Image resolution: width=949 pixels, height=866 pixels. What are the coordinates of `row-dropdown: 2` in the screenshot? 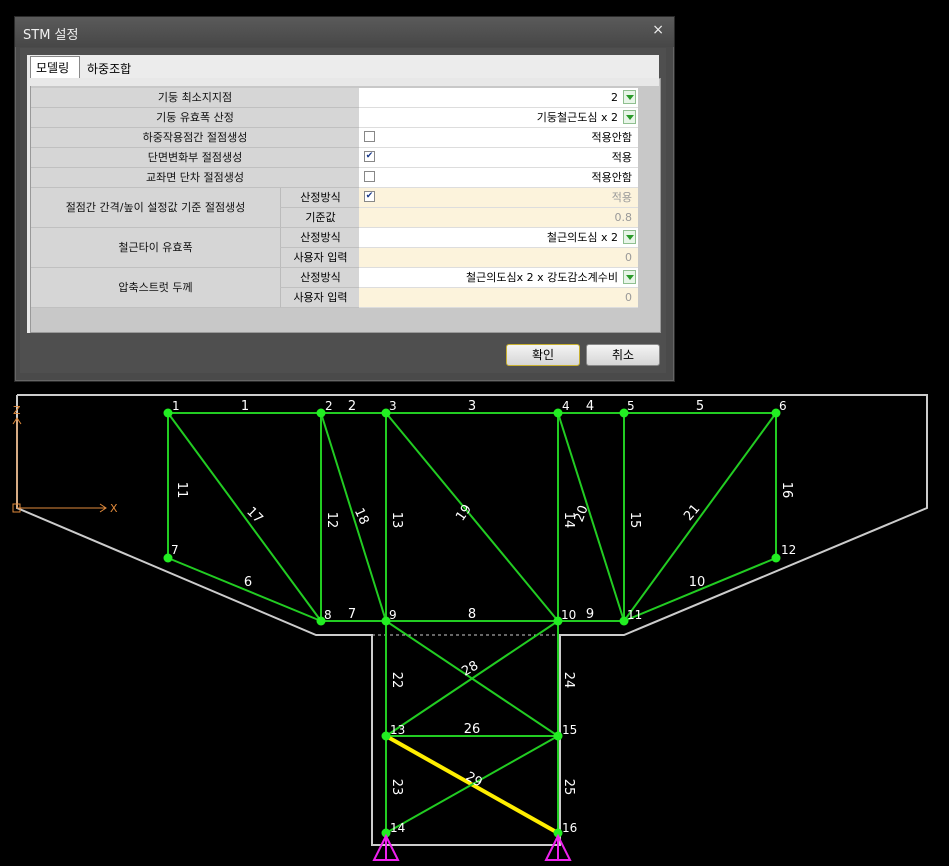 It's located at (498, 98).